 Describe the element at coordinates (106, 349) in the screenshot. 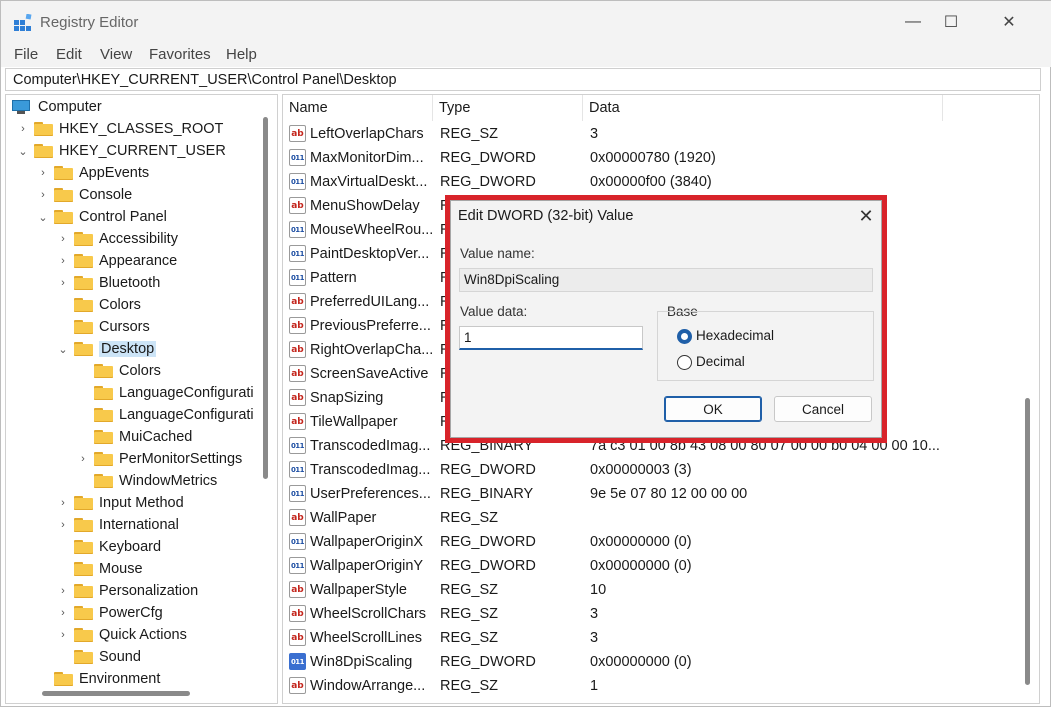

I see `tree-item: ⌄ Desktop` at that location.